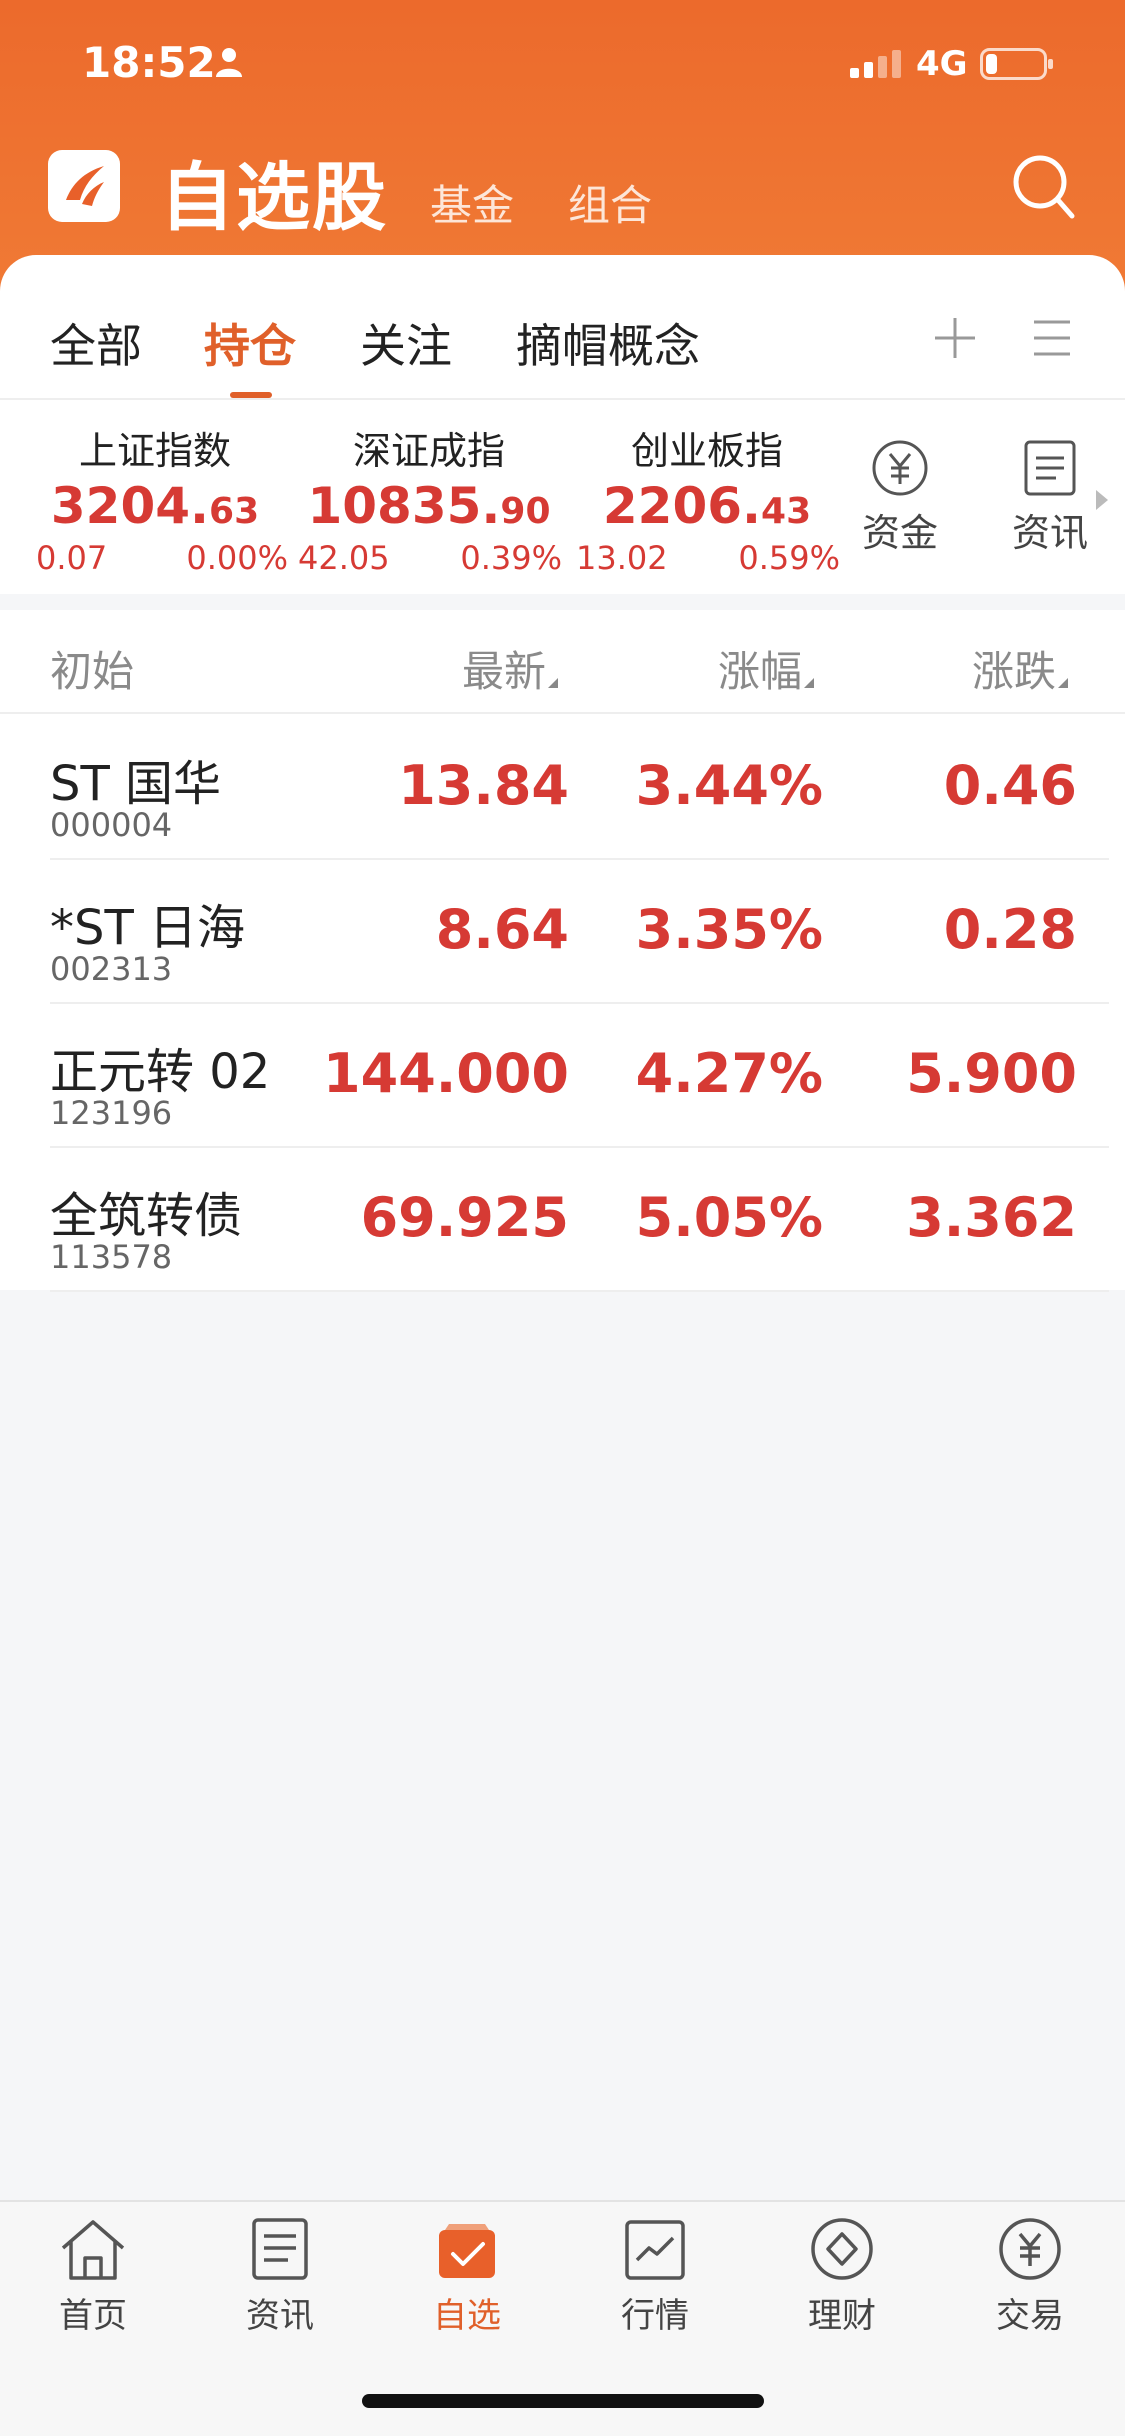 The height and width of the screenshot is (2436, 1125). What do you see at coordinates (429, 506) in the screenshot?
I see `index-value: 10835.90` at bounding box center [429, 506].